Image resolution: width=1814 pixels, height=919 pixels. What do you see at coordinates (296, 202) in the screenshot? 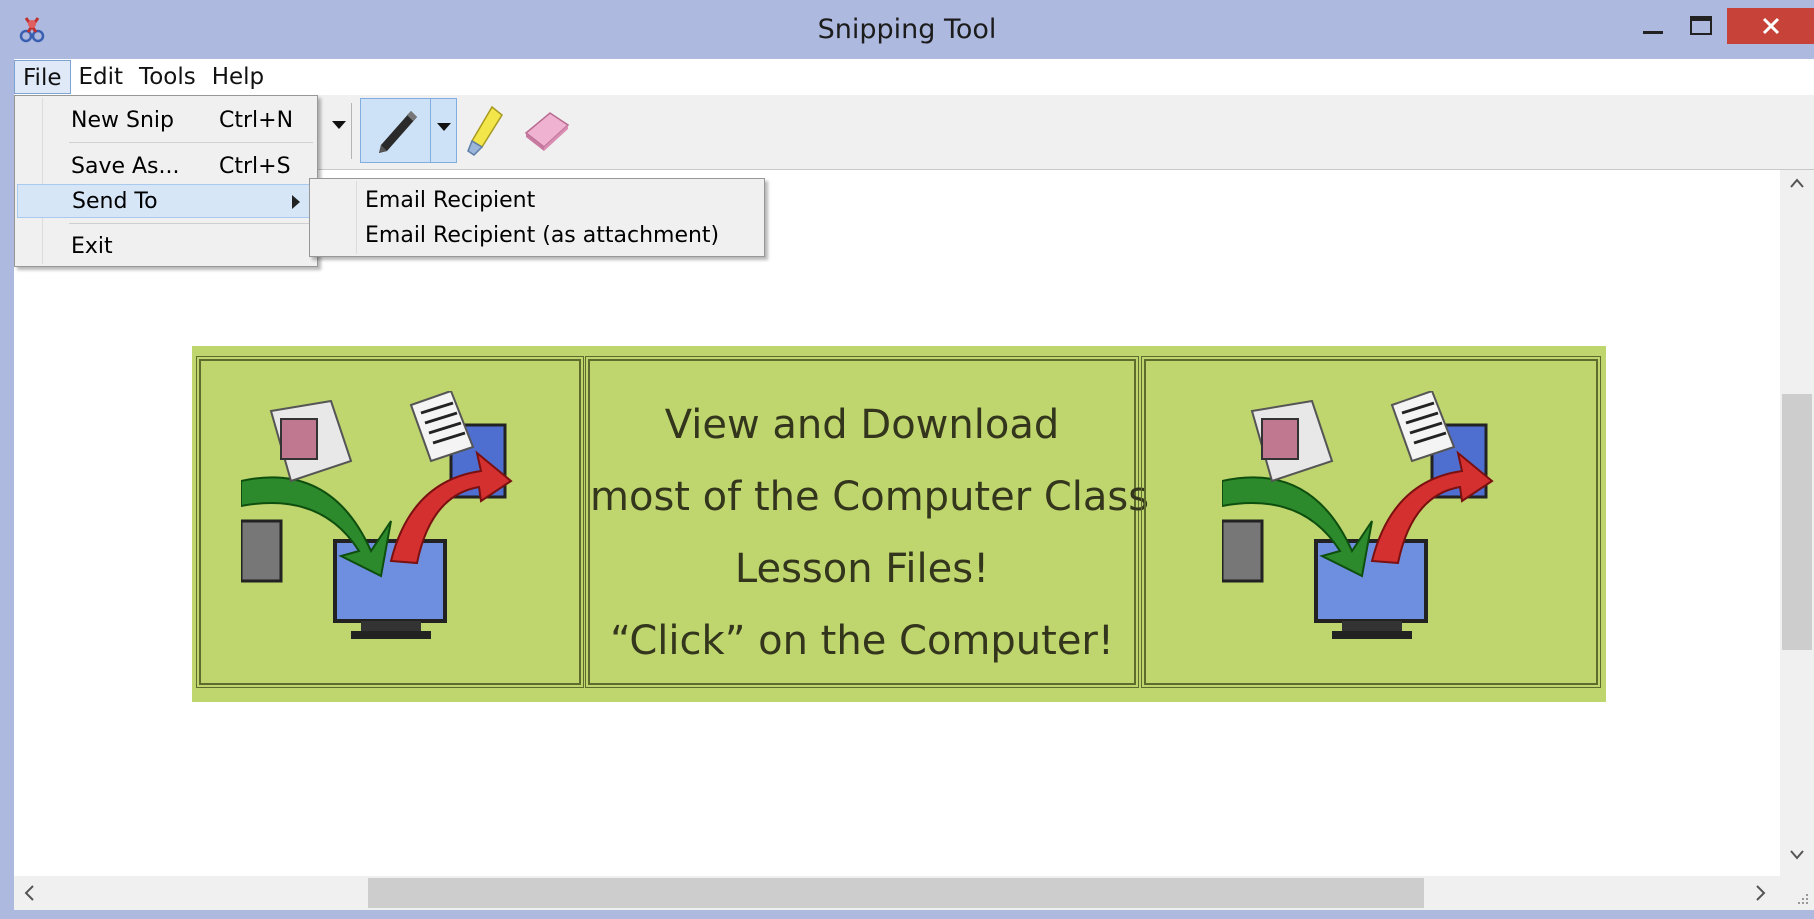
I see `submenu-arrow-icon` at bounding box center [296, 202].